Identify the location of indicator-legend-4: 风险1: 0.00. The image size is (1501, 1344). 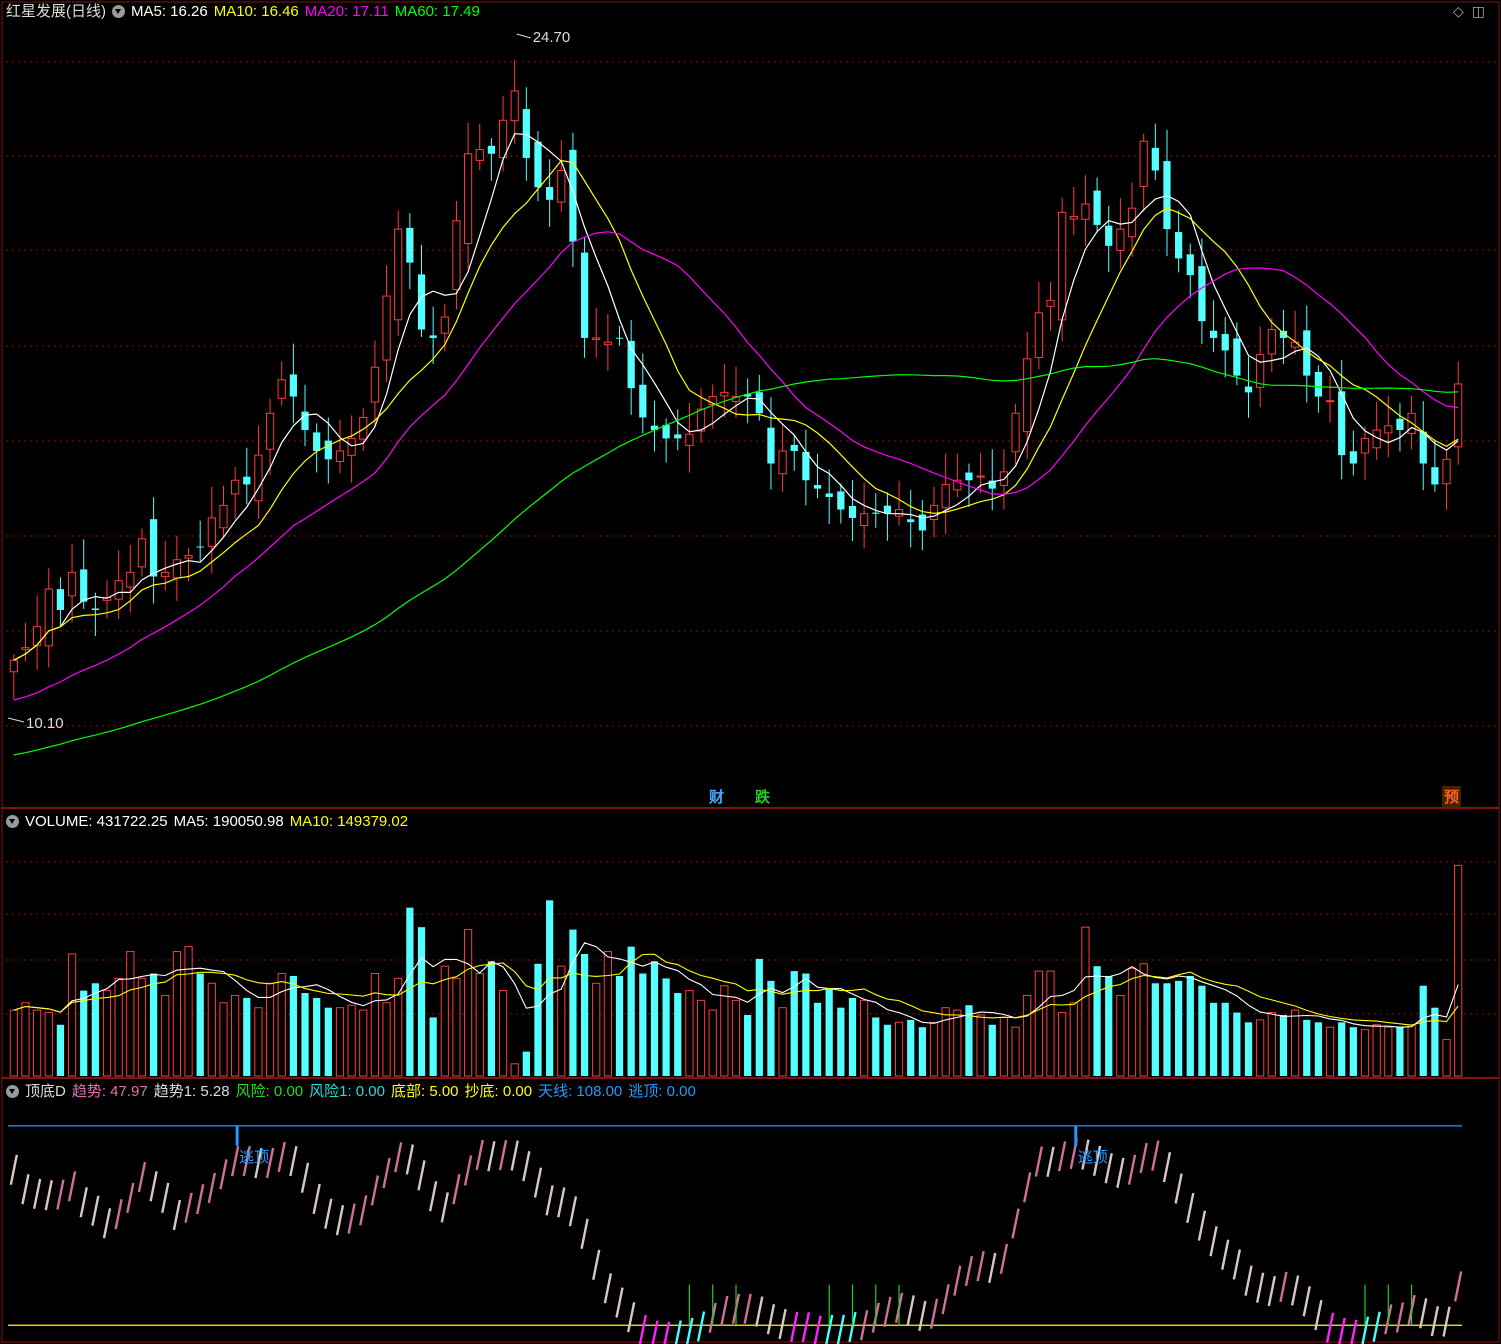
(347, 1091).